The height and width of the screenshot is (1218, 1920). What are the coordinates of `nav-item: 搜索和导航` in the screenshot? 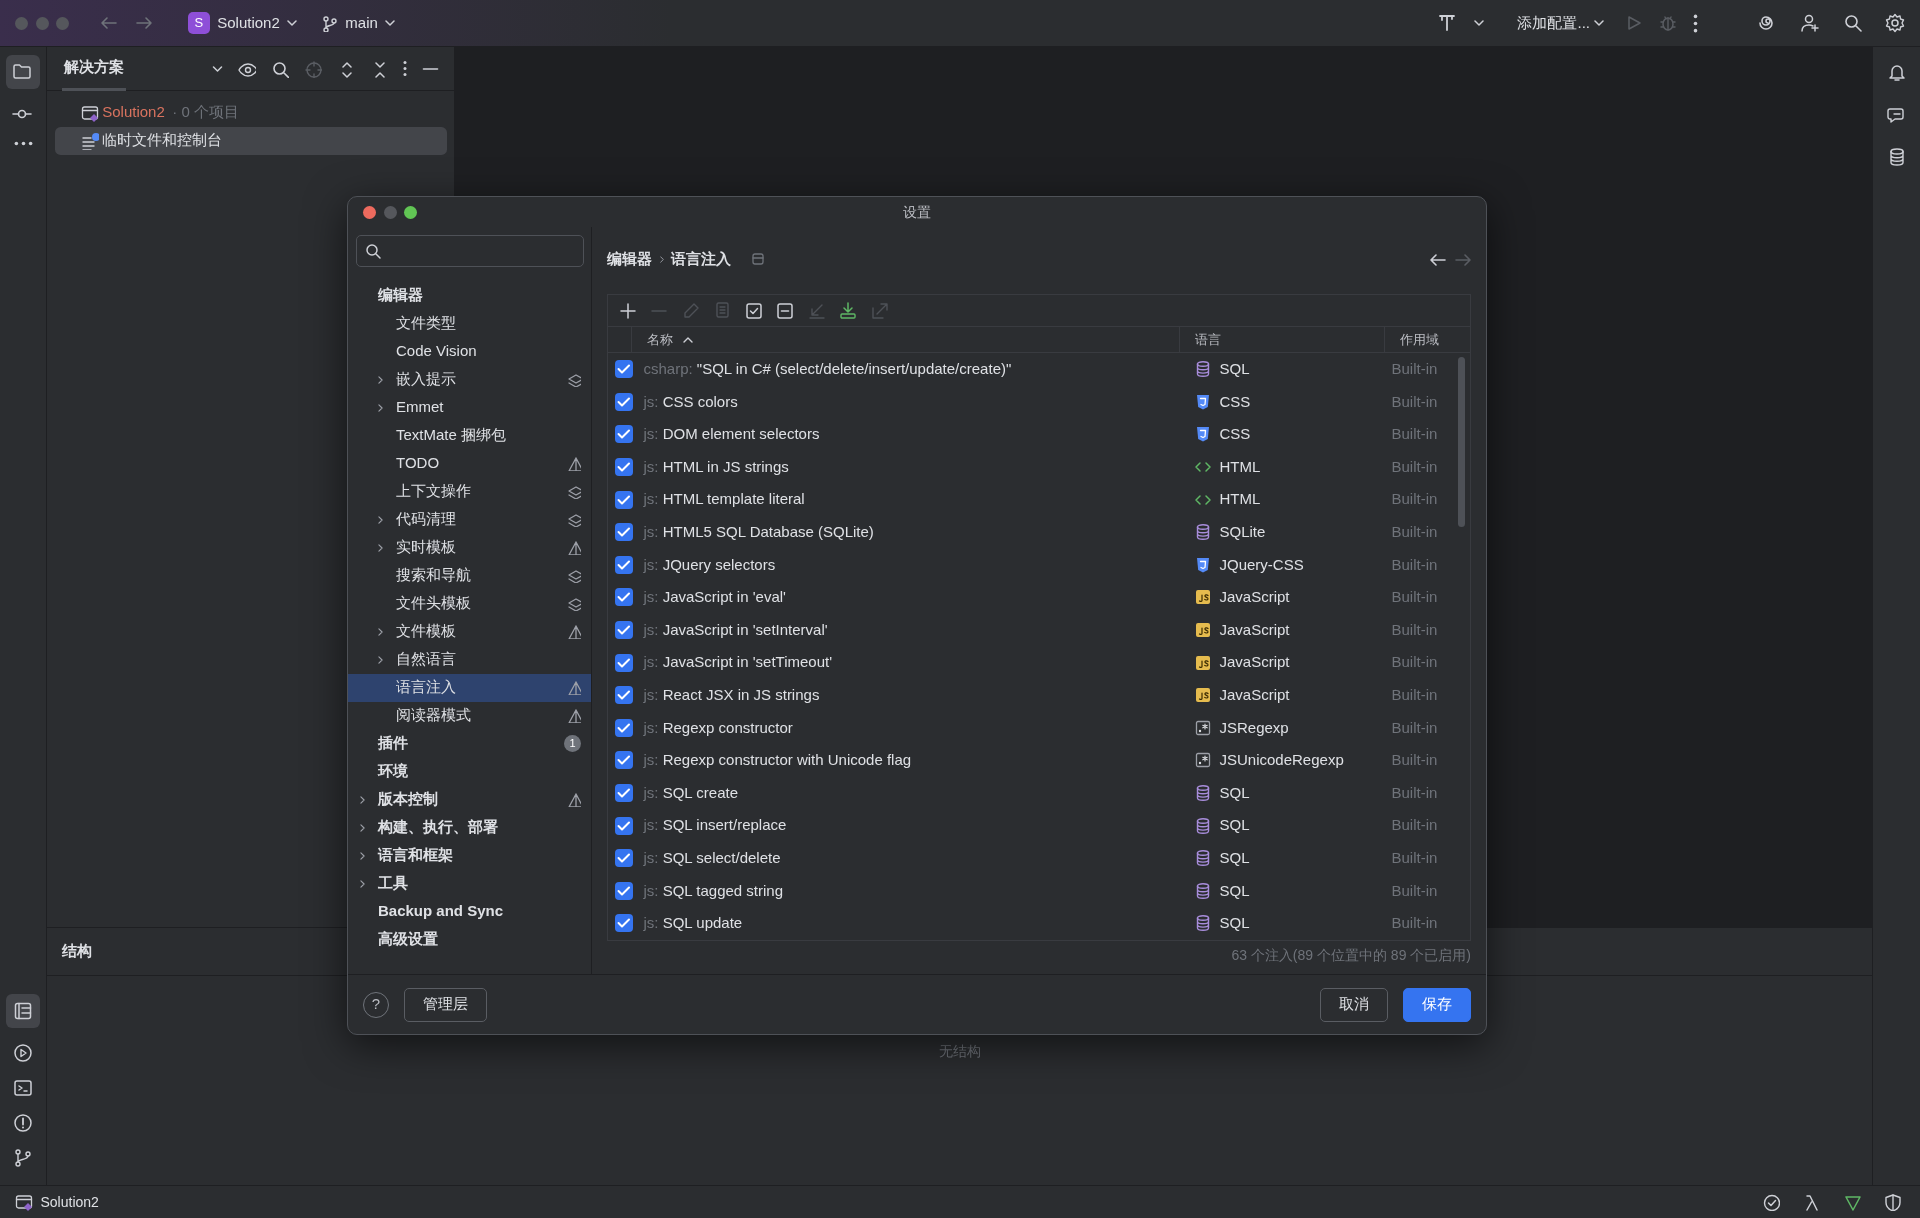 It's located at (469, 575).